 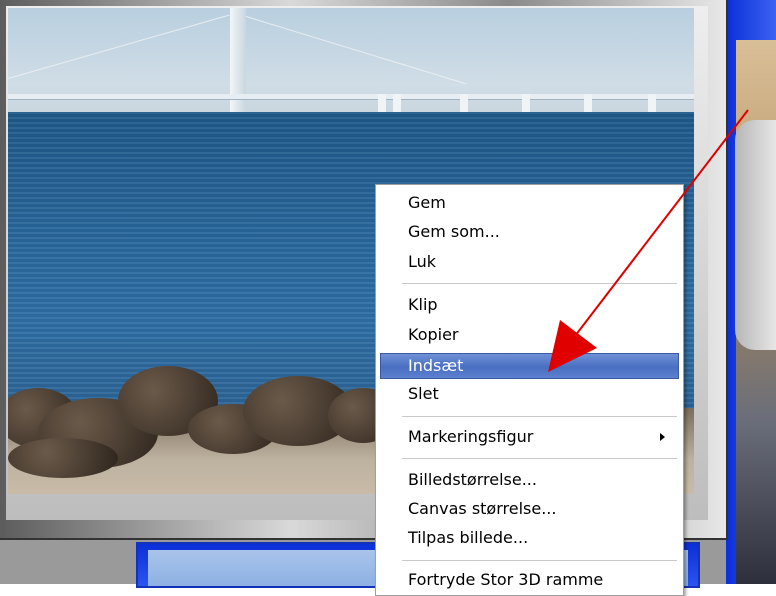 I want to click on red-arrow-icon, so click(x=648, y=240).